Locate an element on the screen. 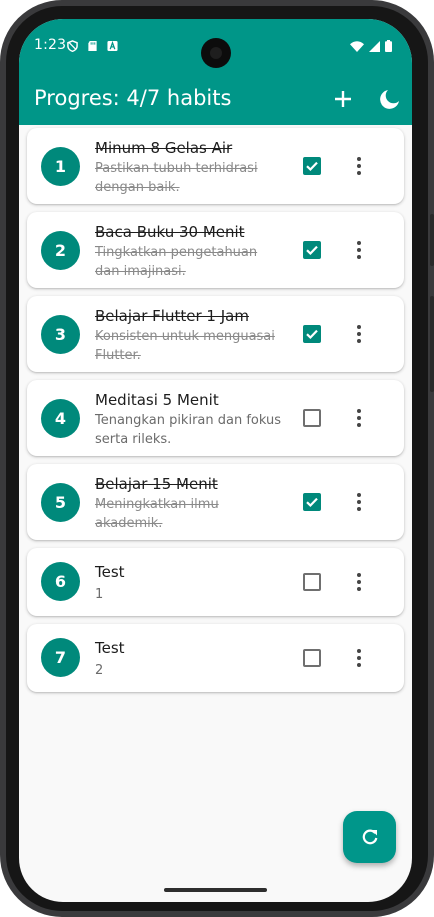  habit-number-avatar: 6 is located at coordinates (60, 581).